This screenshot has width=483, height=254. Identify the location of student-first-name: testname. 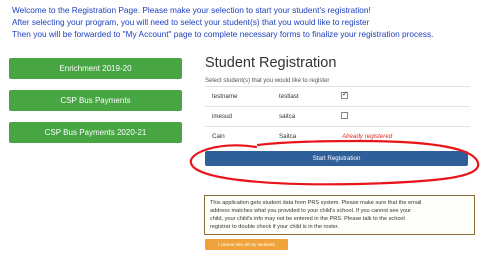
(225, 96).